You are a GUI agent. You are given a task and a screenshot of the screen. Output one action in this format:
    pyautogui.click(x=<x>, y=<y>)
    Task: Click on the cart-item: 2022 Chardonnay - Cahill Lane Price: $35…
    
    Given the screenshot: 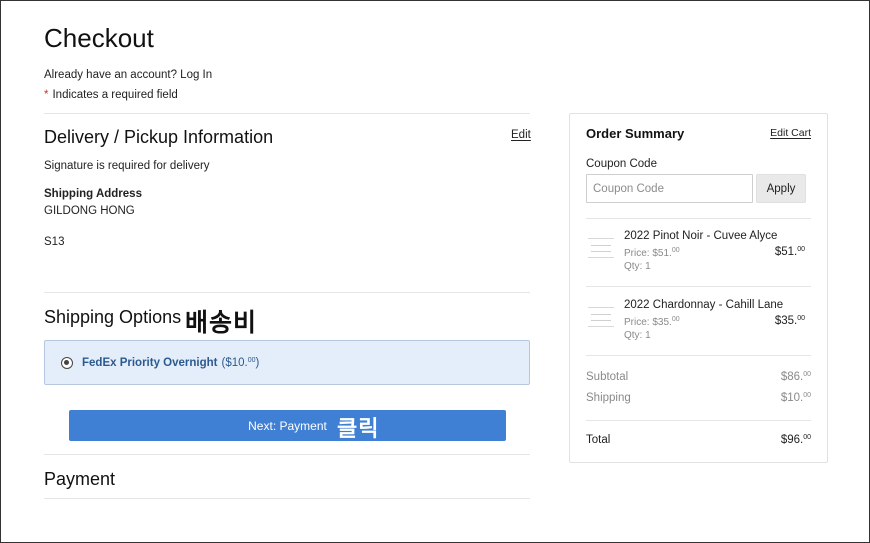 What is the action you would take?
    pyautogui.click(x=698, y=327)
    